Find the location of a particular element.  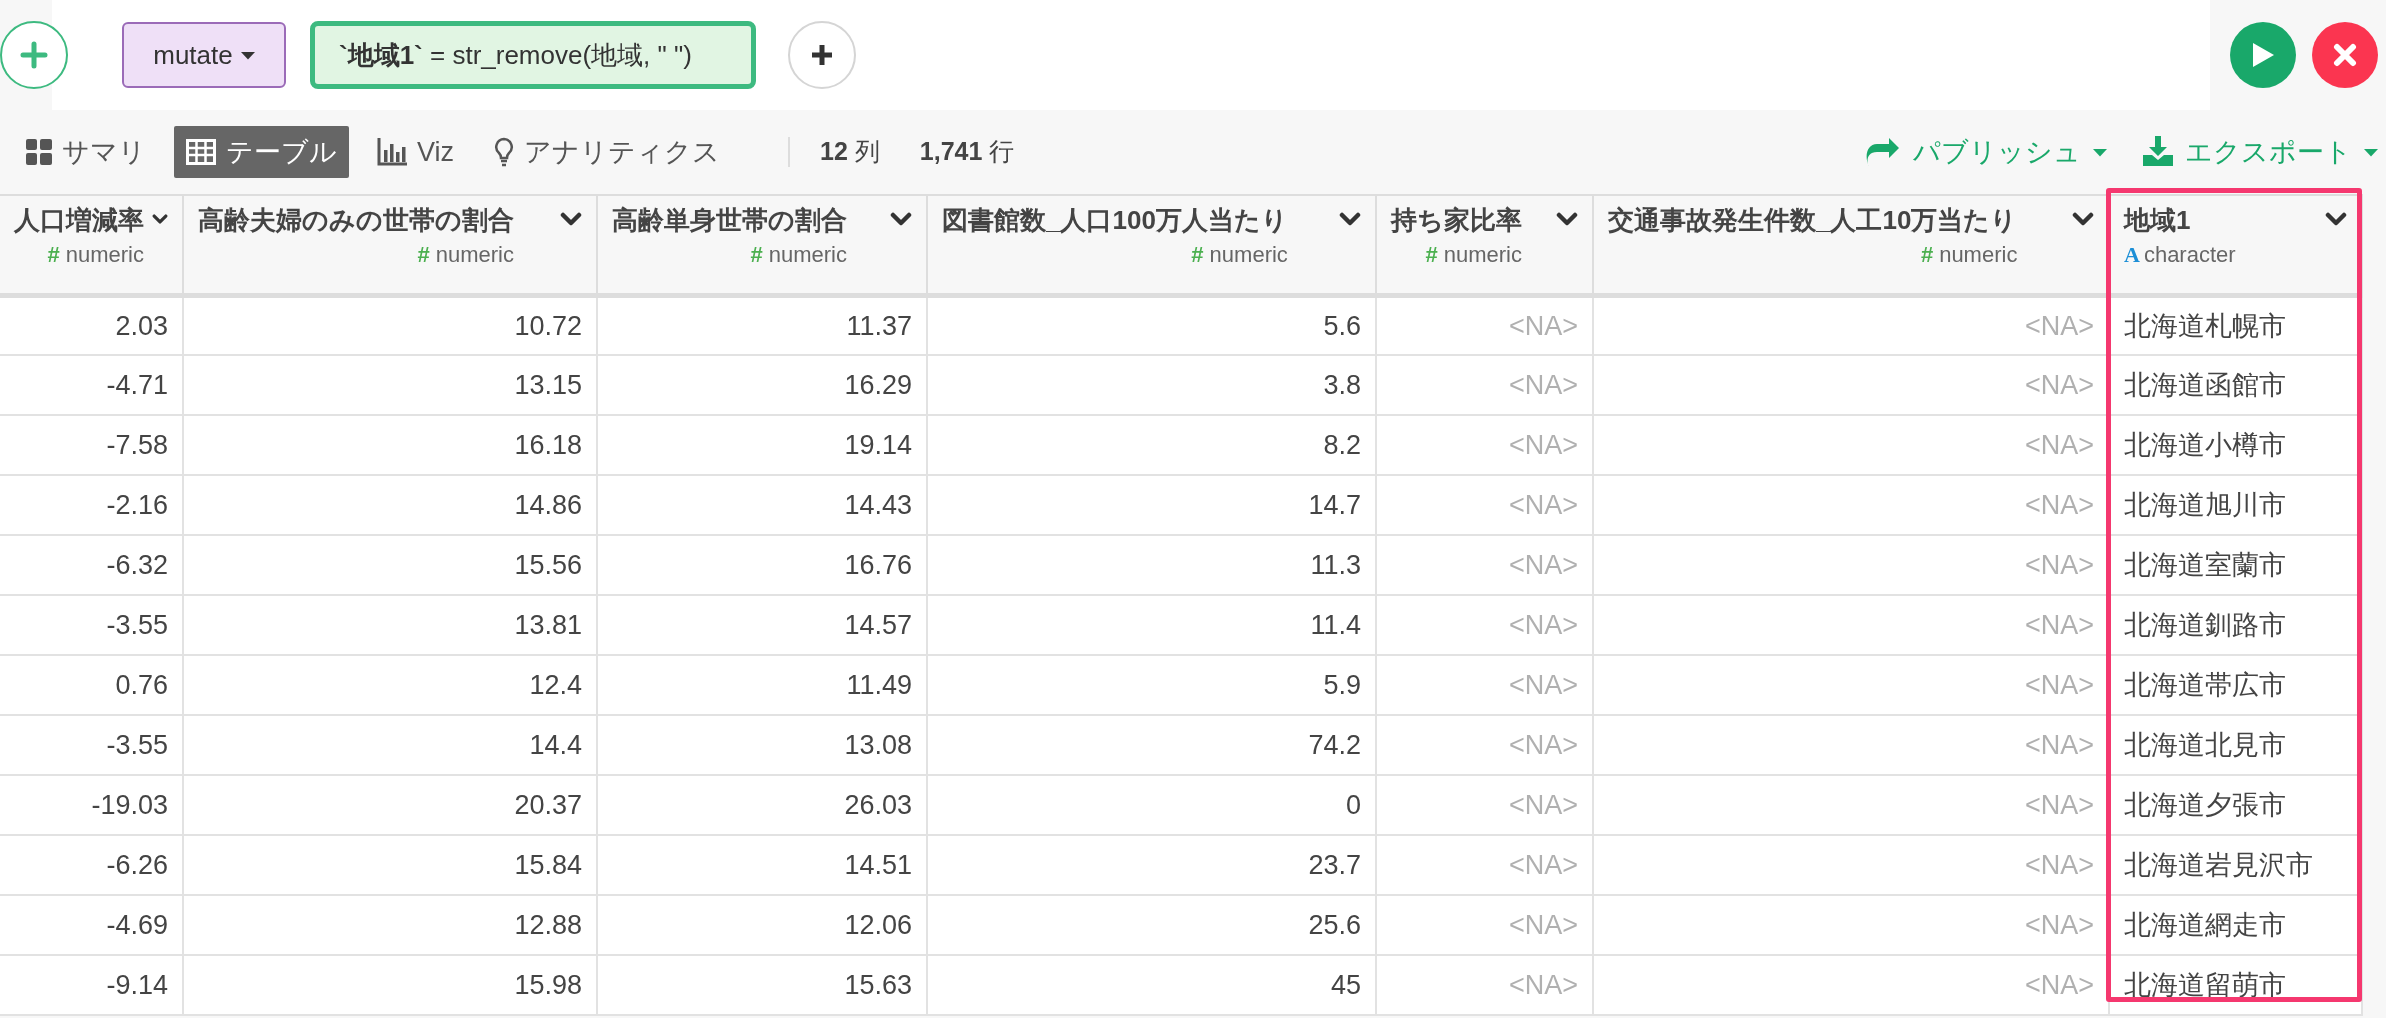

table-cell: 13.15 is located at coordinates (390, 385).